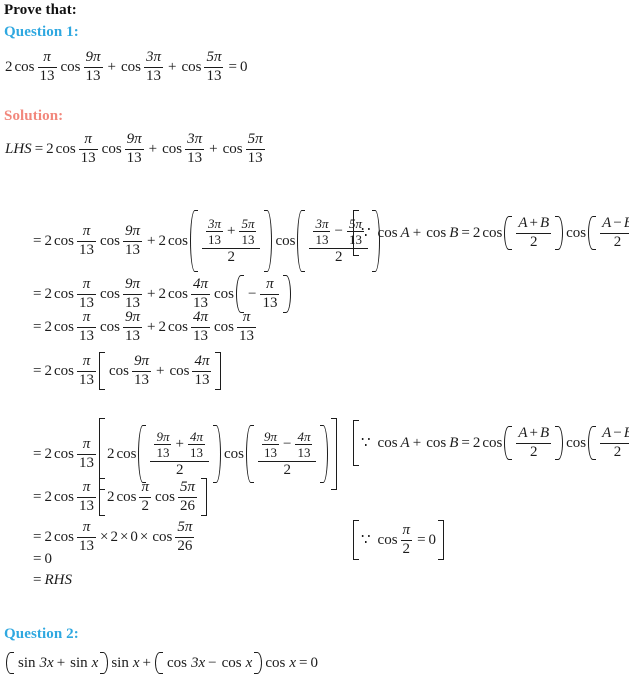 The height and width of the screenshot is (674, 629). I want to click on q1-plus-2: +, so click(172, 66).